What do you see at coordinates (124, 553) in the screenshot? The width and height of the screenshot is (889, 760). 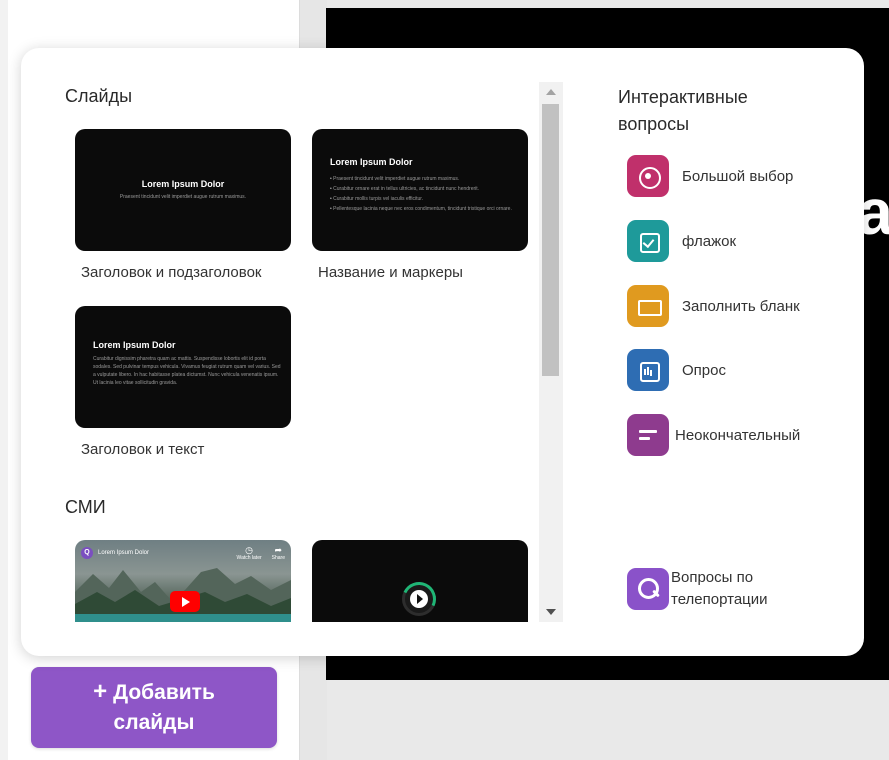 I see `video-title: Lorem Ipsum Dolor` at bounding box center [124, 553].